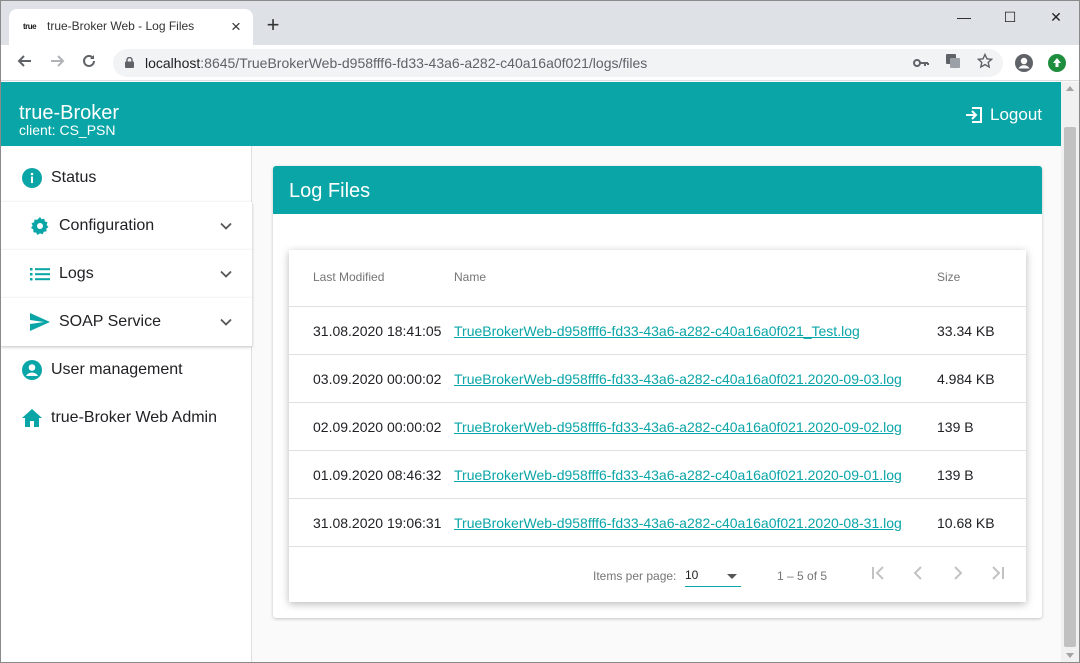 This screenshot has height=663, width=1080. Describe the element at coordinates (377, 427) in the screenshot. I see `cell-last-modified: 02.09.2020 00:00:02` at that location.